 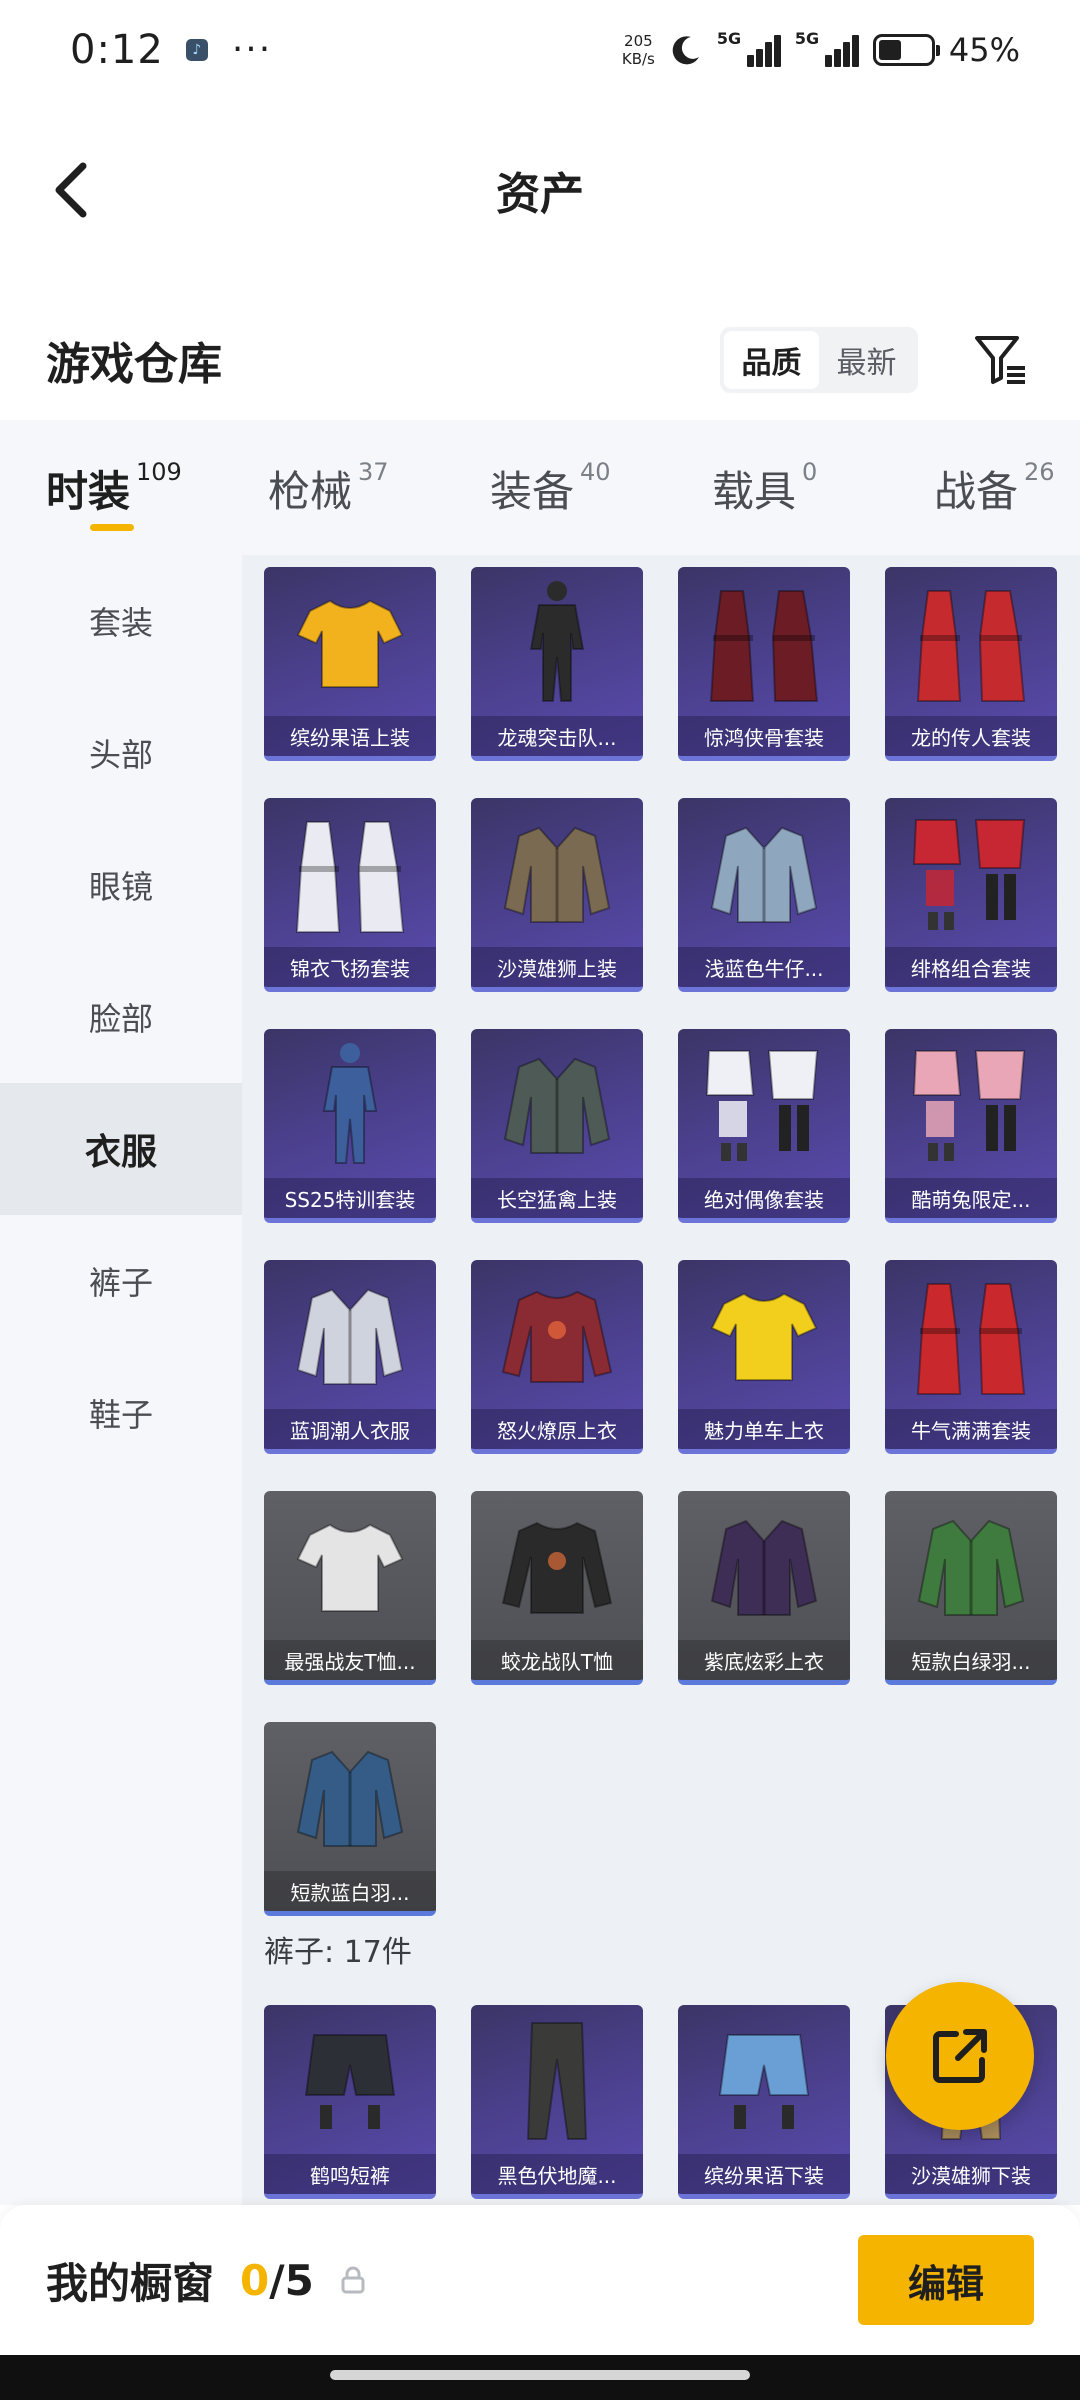 I want to click on showcase-bar: 我的橱窗 0/5 编辑, so click(x=540, y=2280).